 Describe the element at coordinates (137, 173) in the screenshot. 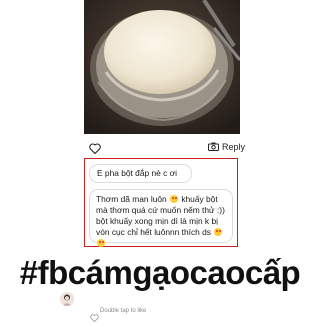

I see `comment-text: E pha bột đắp nè c ơi` at that location.